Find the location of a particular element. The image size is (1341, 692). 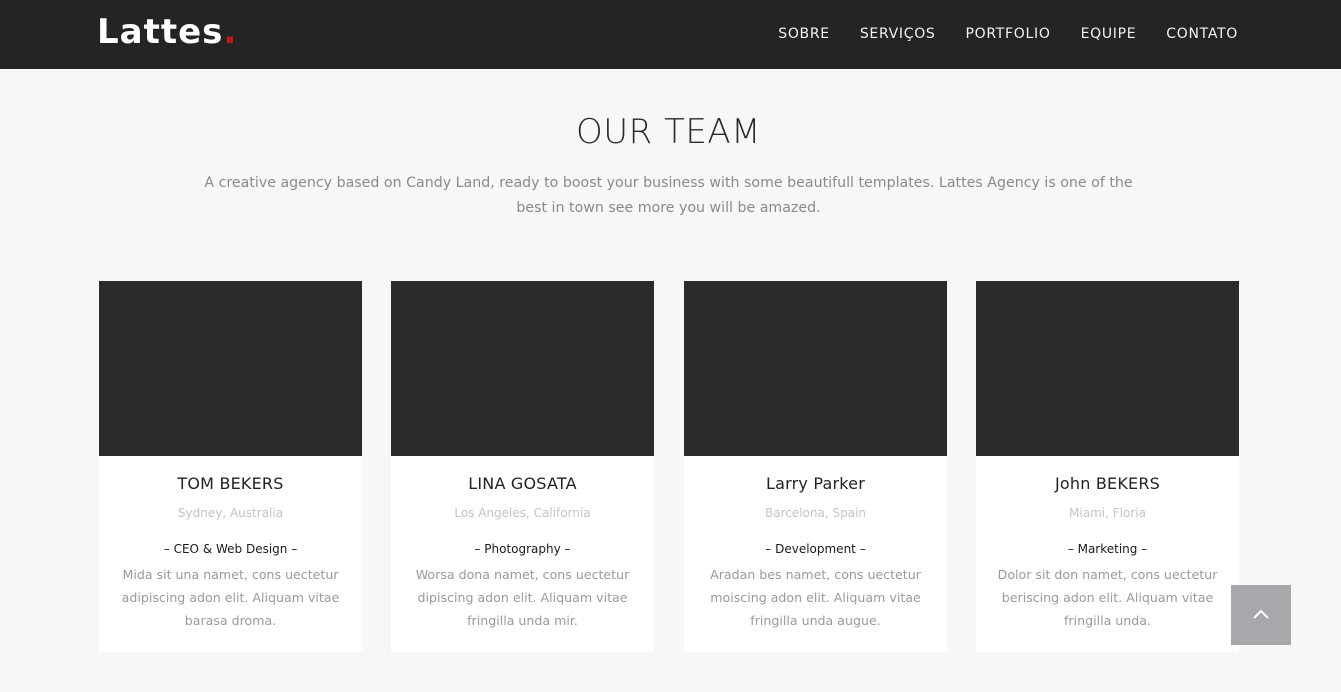

member-name: John BEKERS is located at coordinates (1107, 483).